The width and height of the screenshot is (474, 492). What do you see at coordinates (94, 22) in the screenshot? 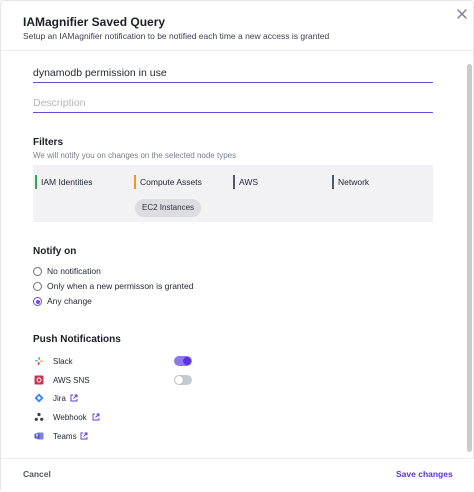
I see `dialog-title: IAMagnifier Saved Query` at bounding box center [94, 22].